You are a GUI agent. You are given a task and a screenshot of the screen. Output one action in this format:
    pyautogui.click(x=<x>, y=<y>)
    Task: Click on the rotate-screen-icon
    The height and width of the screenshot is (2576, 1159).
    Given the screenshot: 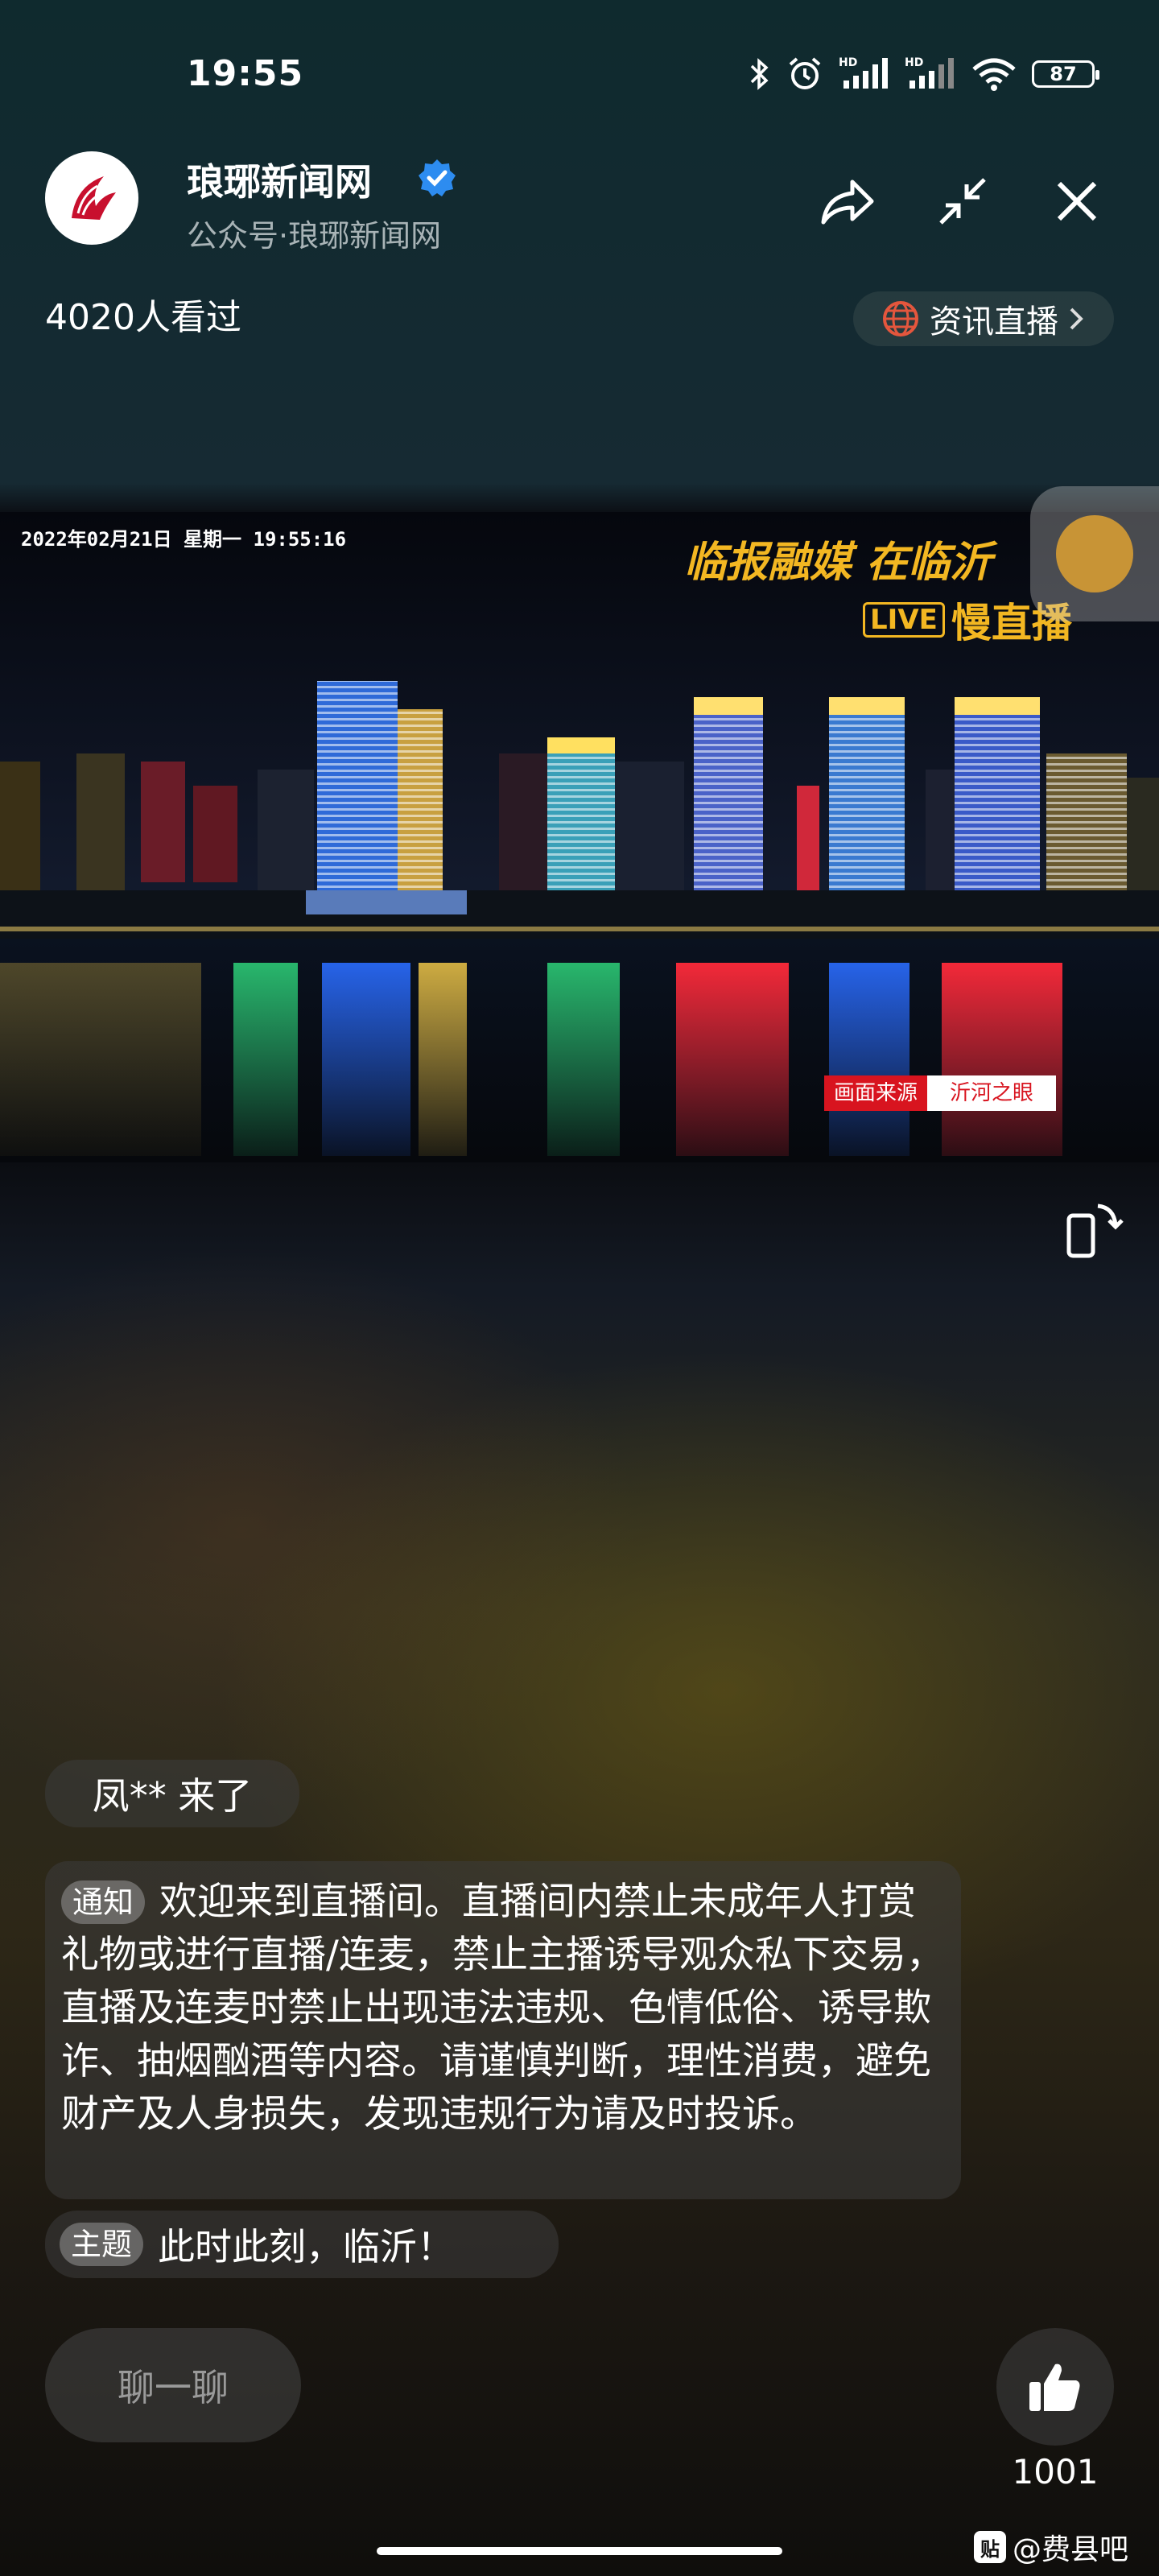 What is the action you would take?
    pyautogui.click(x=1093, y=1230)
    